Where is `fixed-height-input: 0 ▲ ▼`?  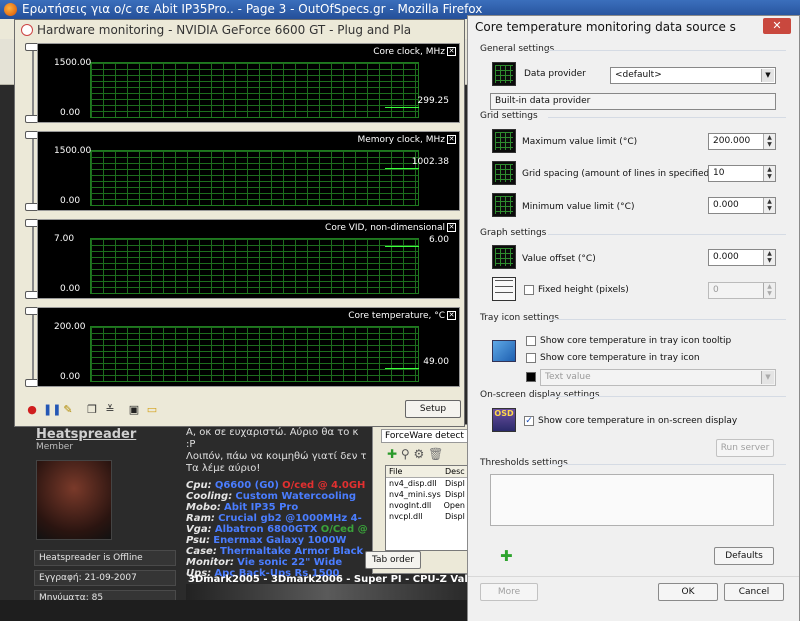
fixed-height-input: 0 ▲ ▼ is located at coordinates (742, 290).